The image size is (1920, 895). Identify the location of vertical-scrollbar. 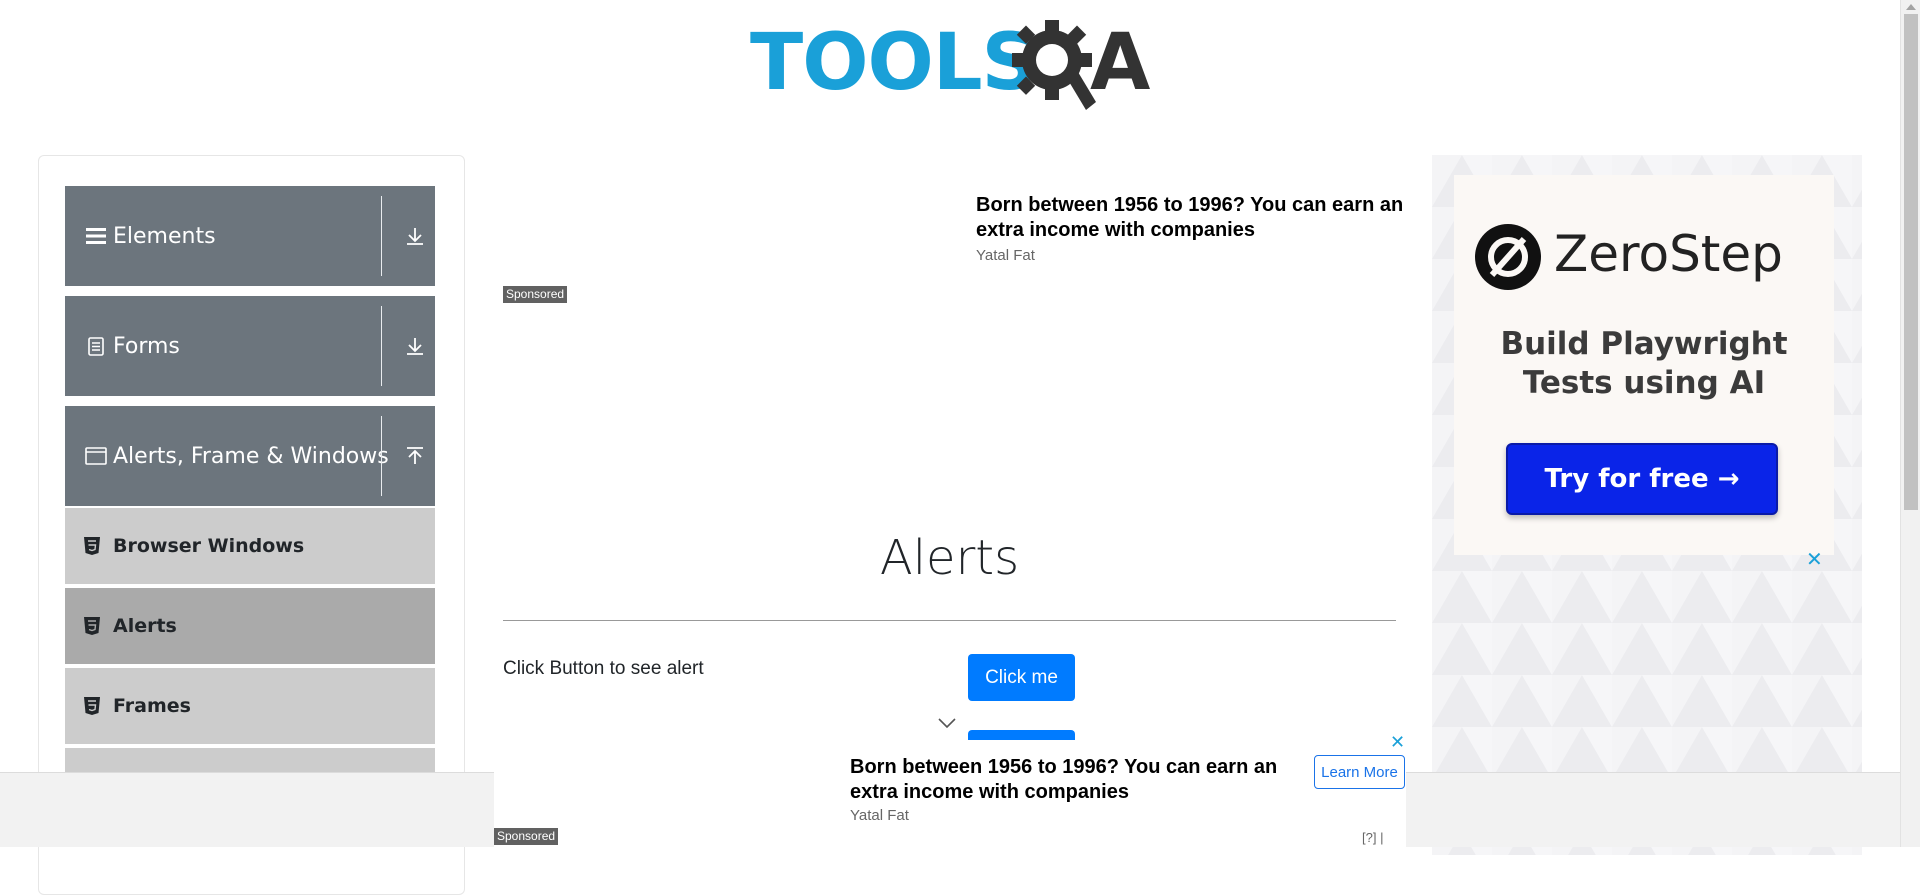
(1910, 423).